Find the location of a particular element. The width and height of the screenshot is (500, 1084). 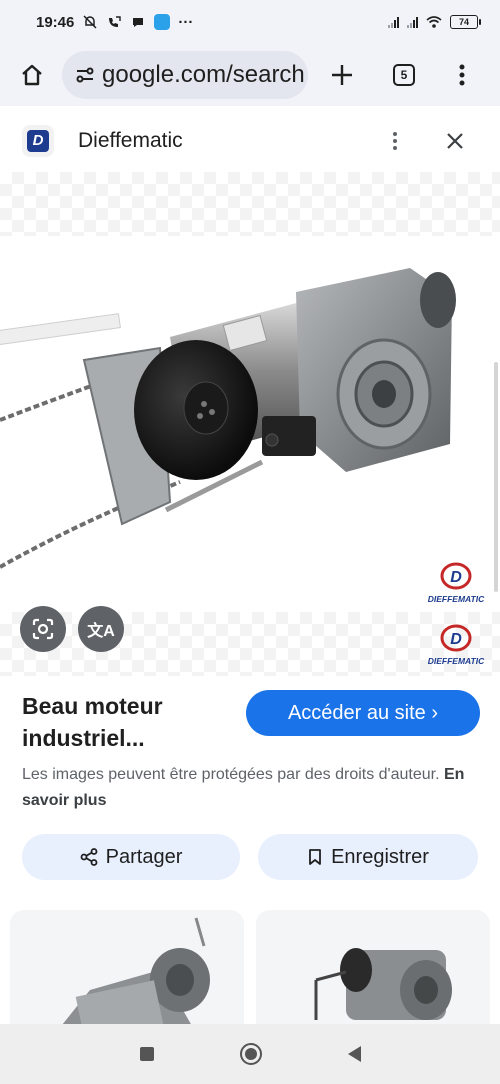

save-button: Enregistrer is located at coordinates (368, 857).